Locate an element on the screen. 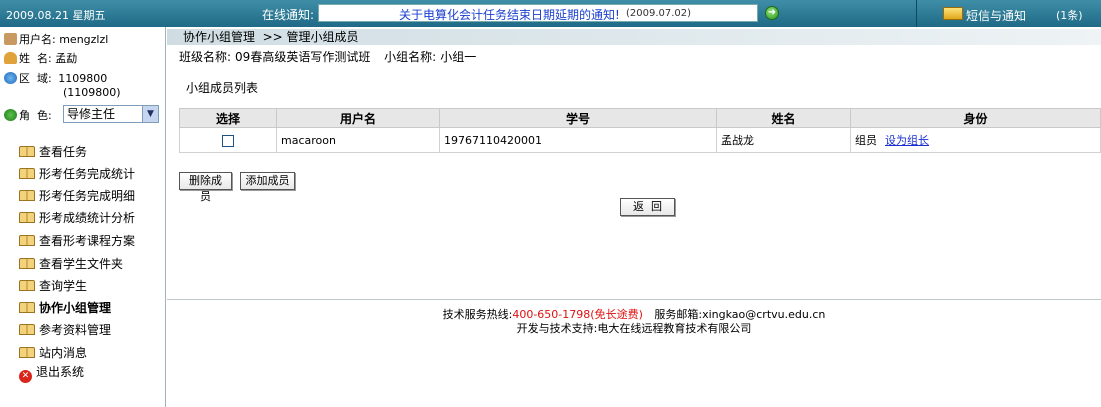 The image size is (1101, 407). group-label: 小组名称: is located at coordinates (410, 57).